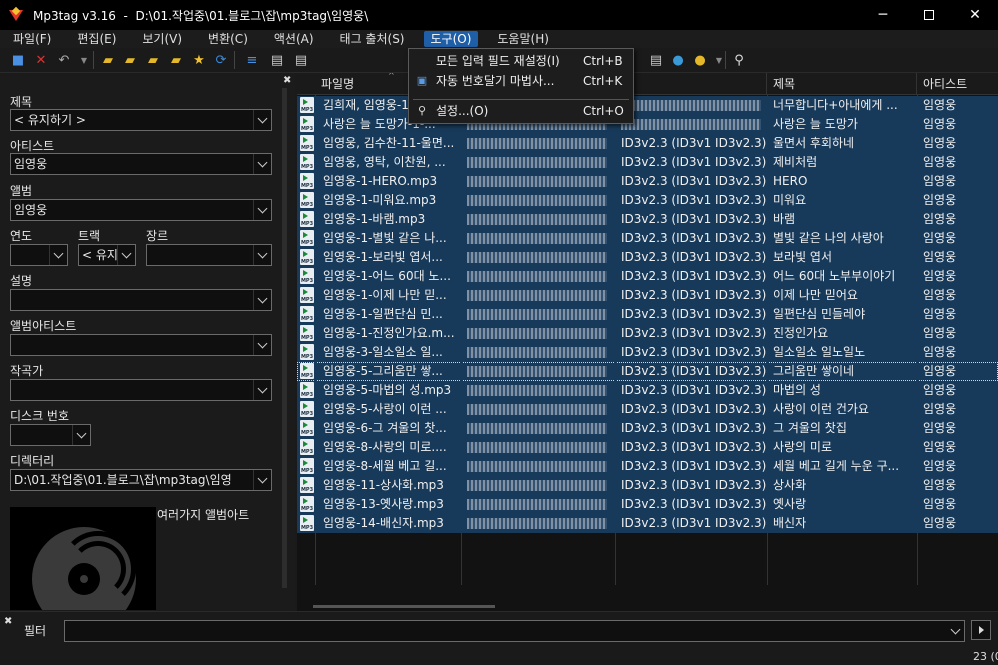 This screenshot has height=665, width=998. What do you see at coordinates (83, 558) in the screenshot?
I see `album-cover` at bounding box center [83, 558].